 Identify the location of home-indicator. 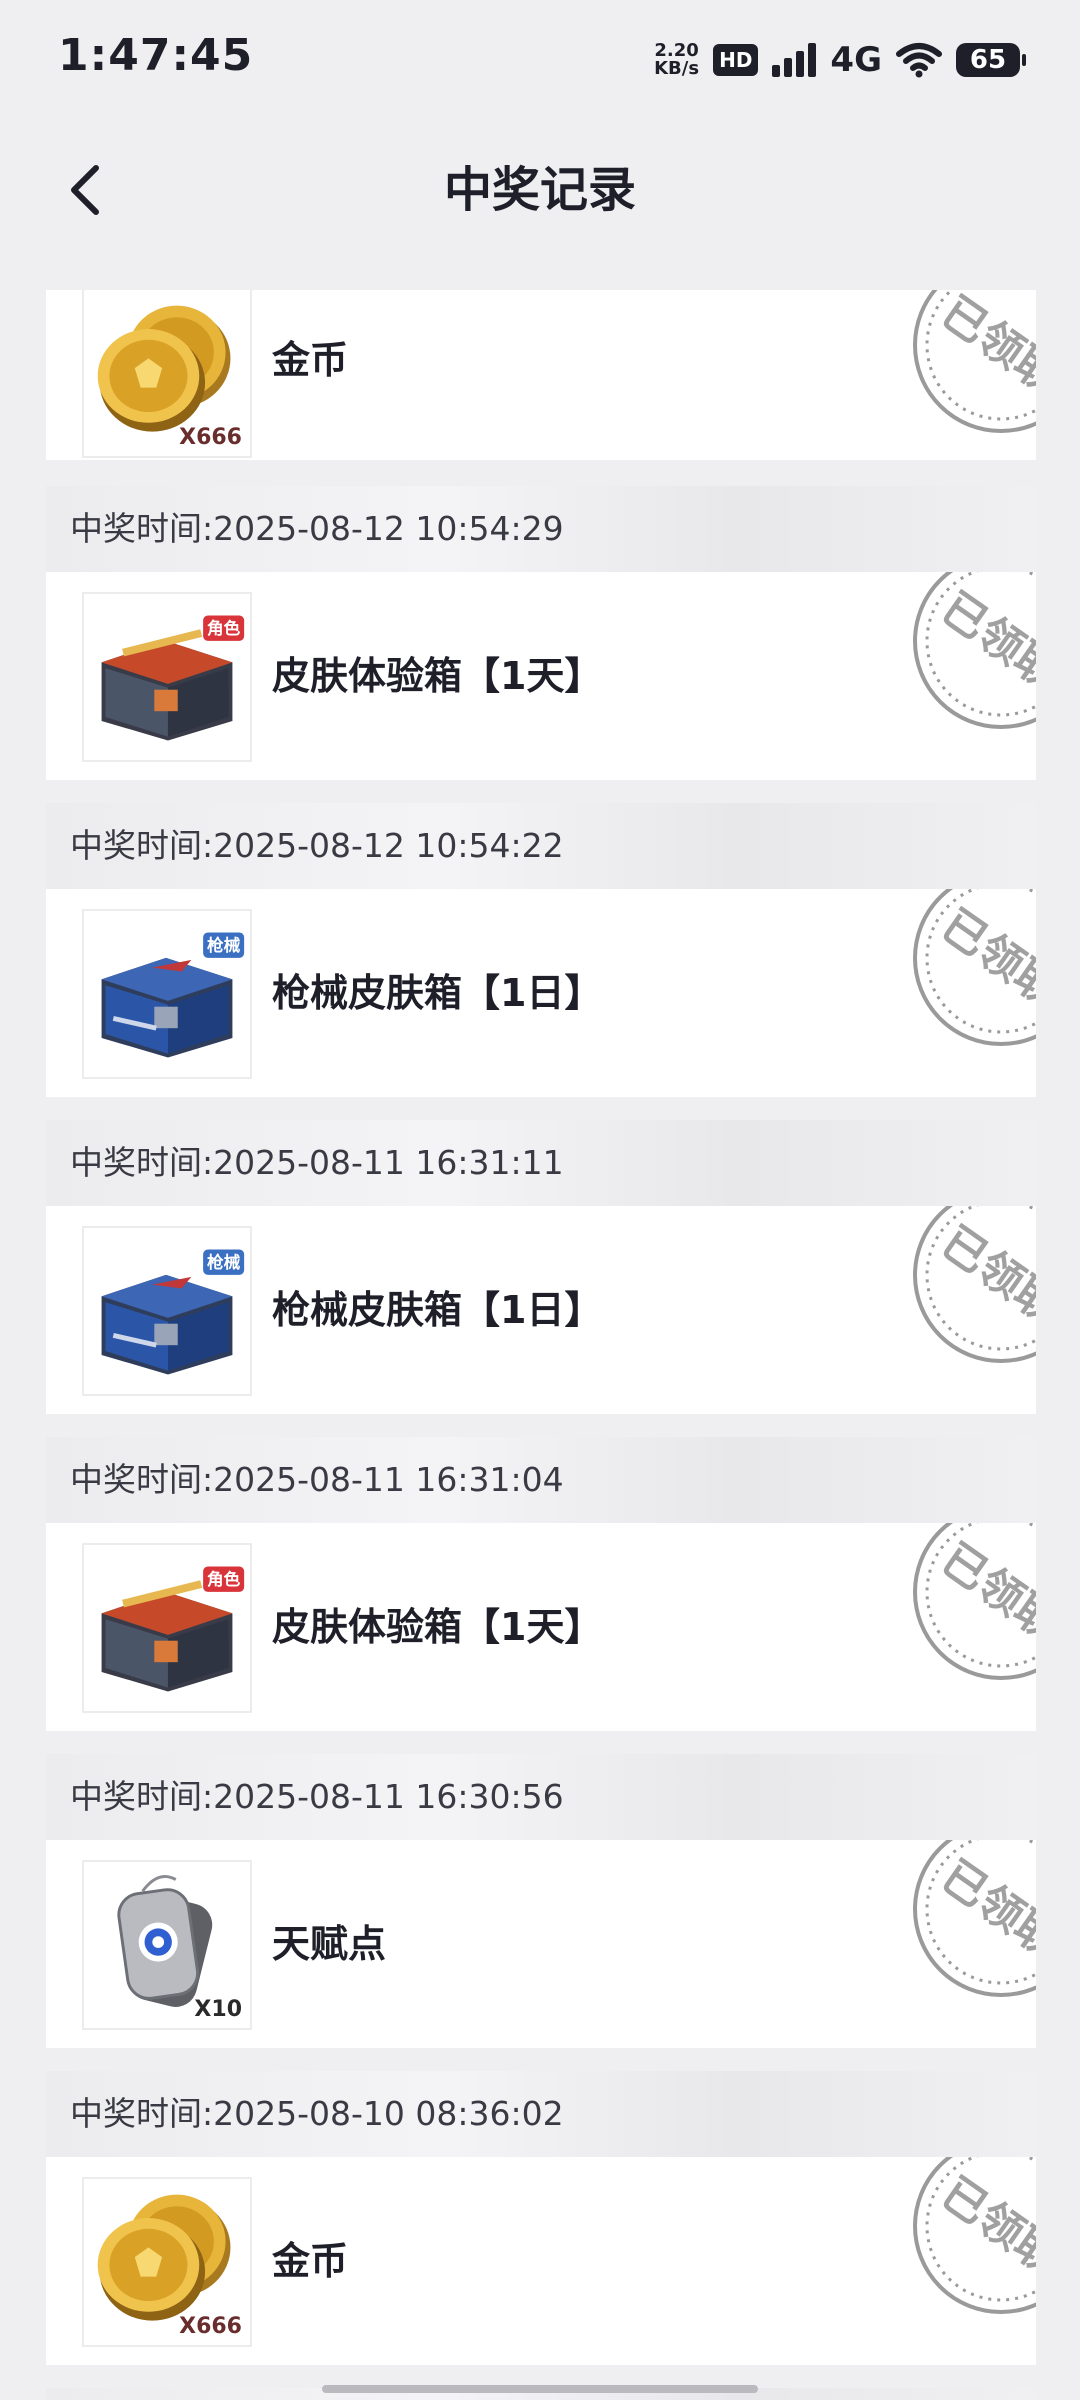
(540, 2389).